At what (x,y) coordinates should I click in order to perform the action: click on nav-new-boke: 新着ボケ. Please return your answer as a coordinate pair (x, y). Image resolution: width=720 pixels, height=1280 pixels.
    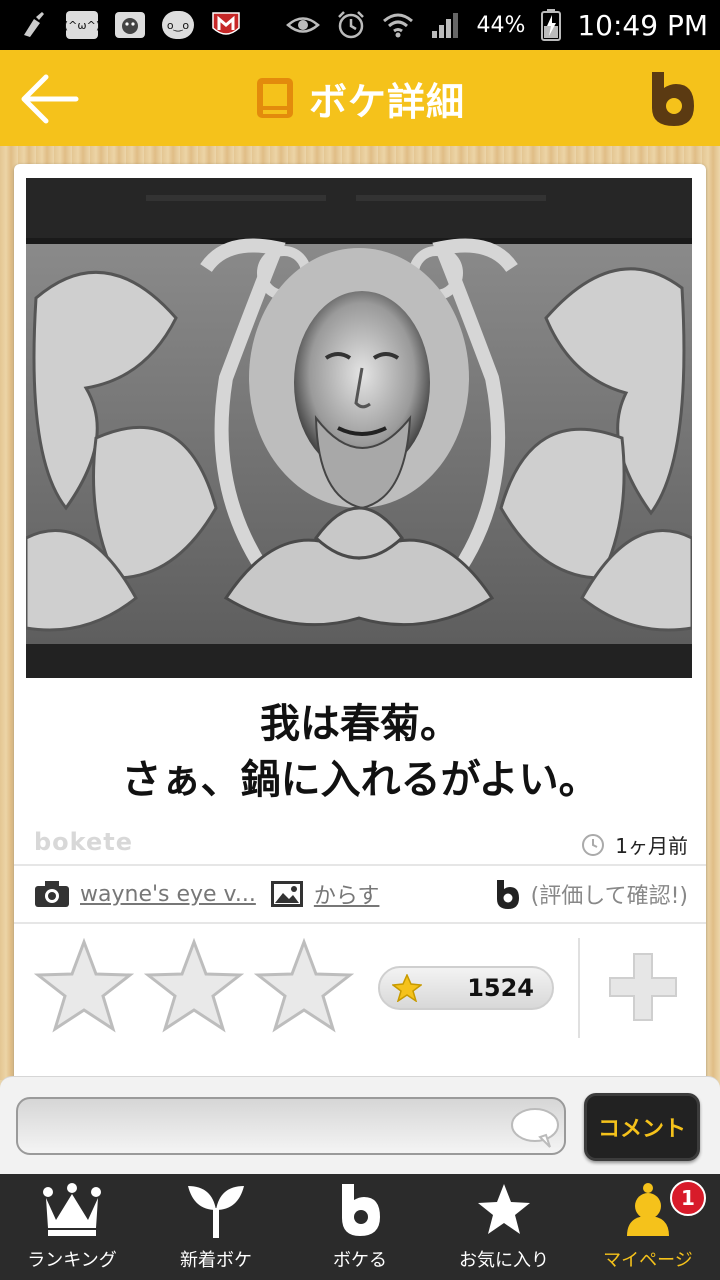
    Looking at the image, I should click on (216, 1227).